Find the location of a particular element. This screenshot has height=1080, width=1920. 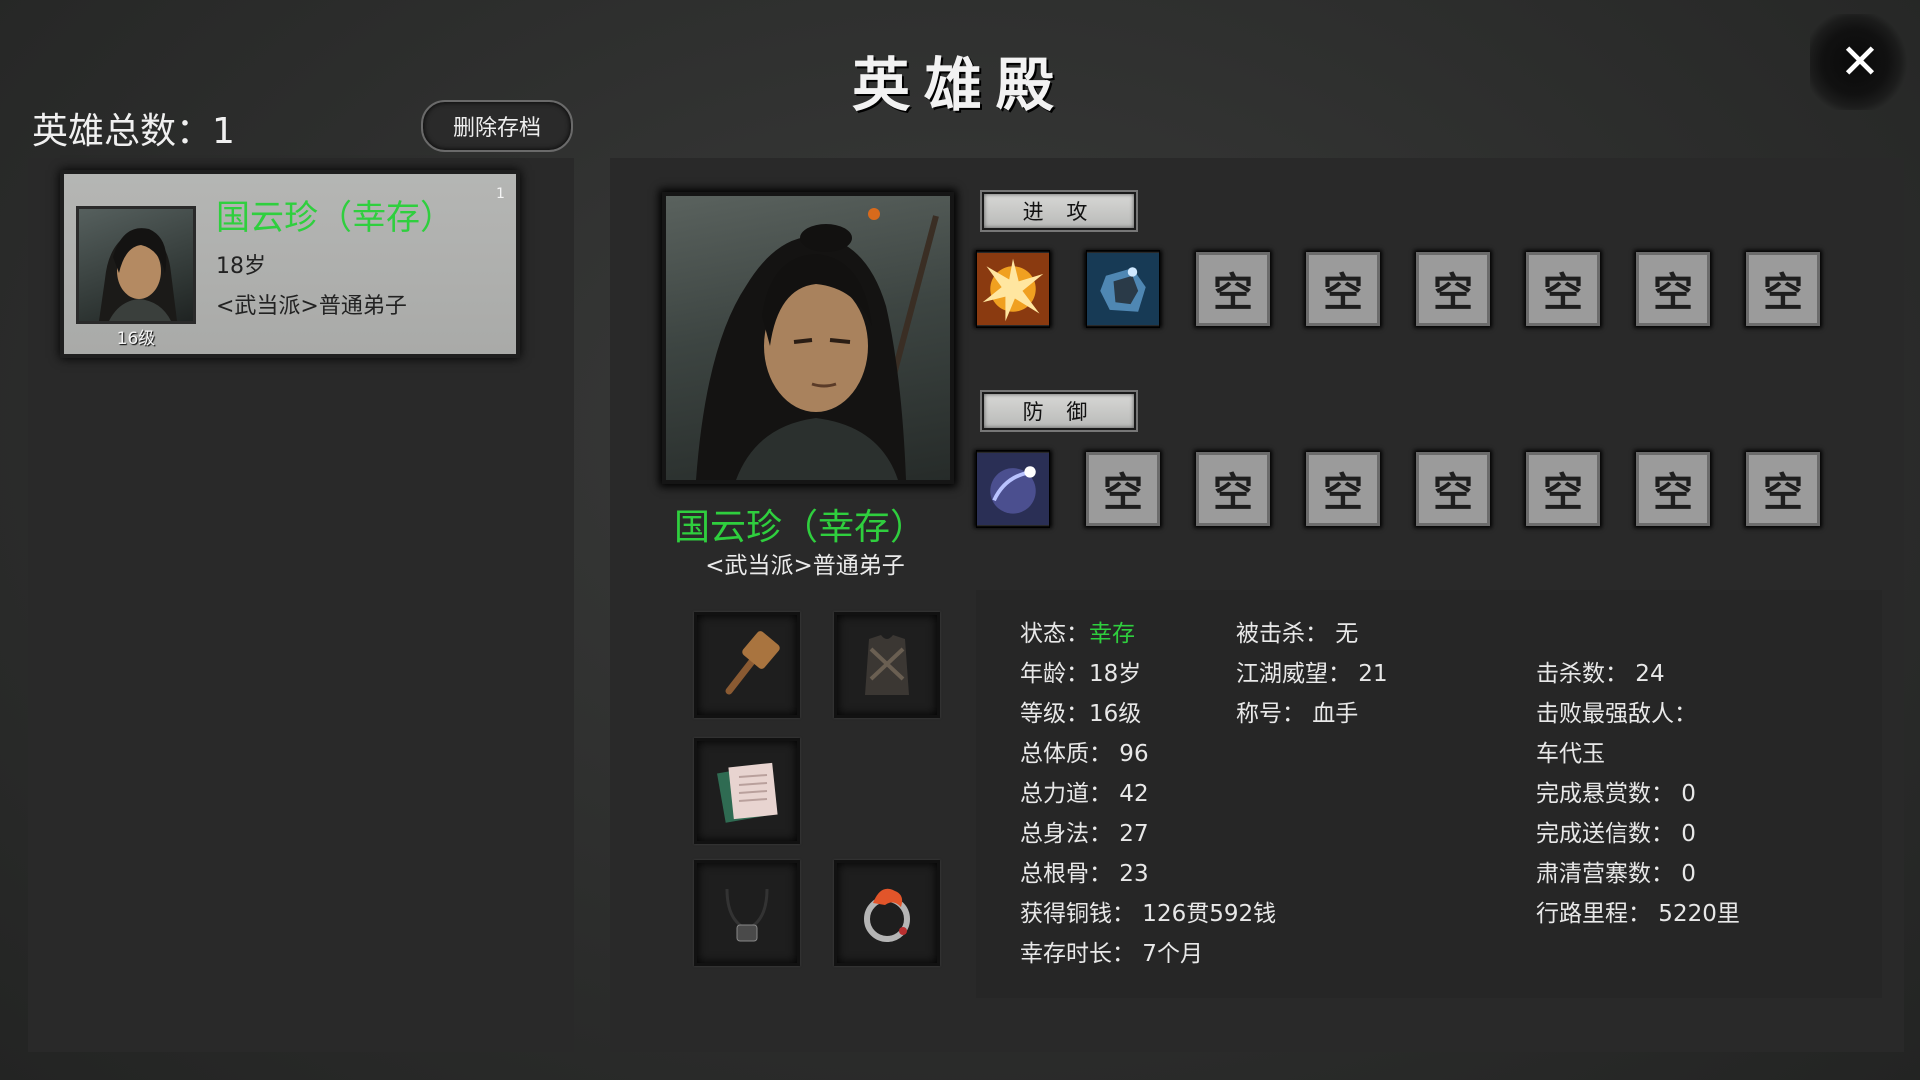

stat-camps: 肃清营寨数： 0 is located at coordinates (1616, 874).